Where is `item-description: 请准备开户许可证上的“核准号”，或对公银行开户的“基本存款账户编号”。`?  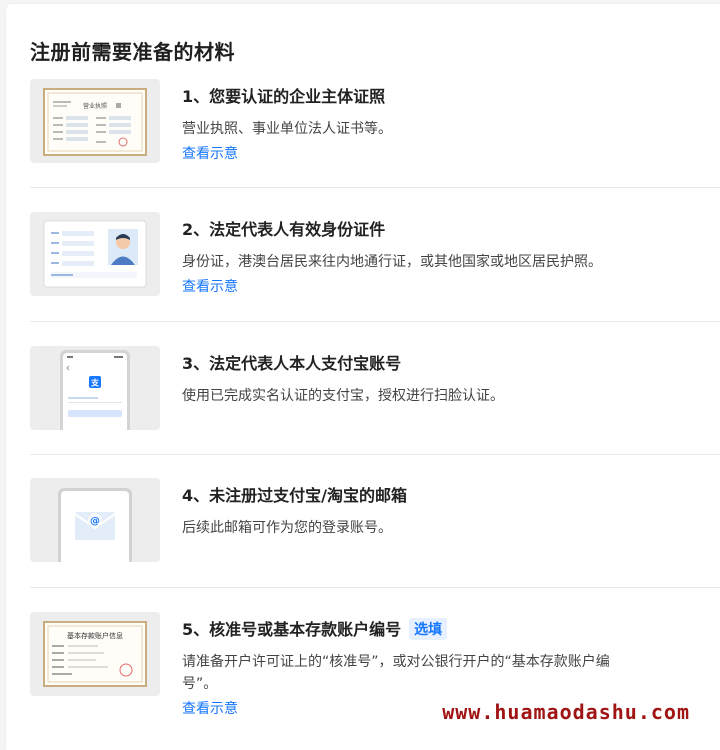 item-description: 请准备开户许可证上的“核准号”，或对公银行开户的“基本存款账户编号”。 is located at coordinates (396, 673).